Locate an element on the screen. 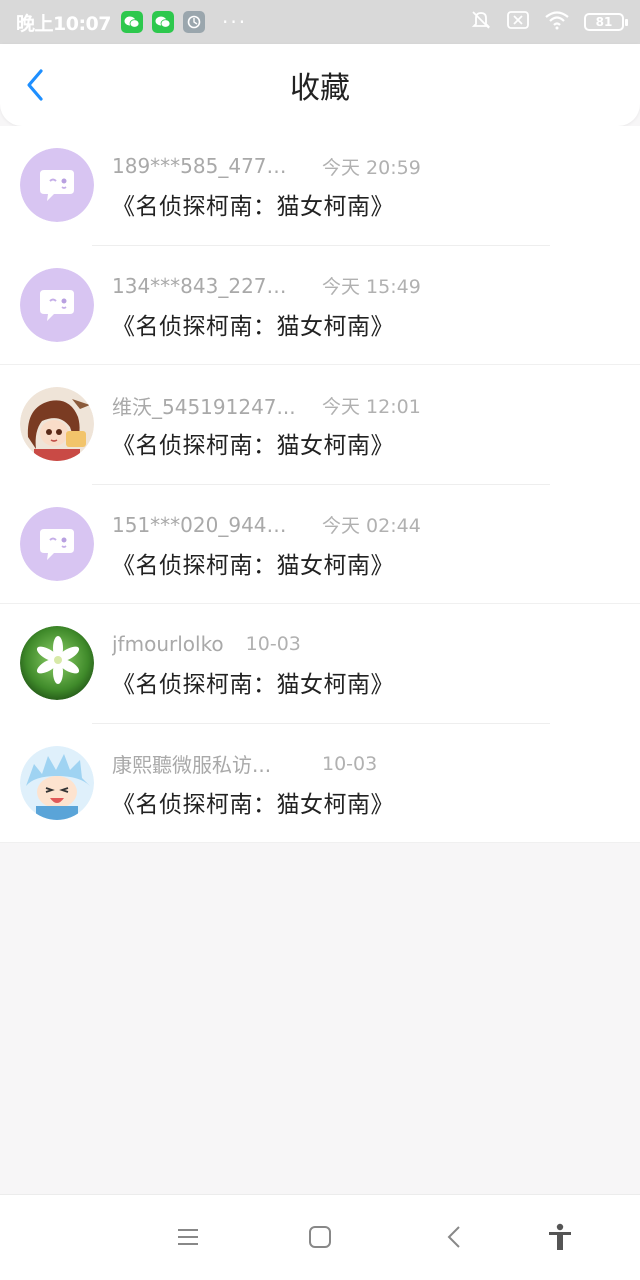 The width and height of the screenshot is (640, 1280). wifi-icon is located at coordinates (557, 22).